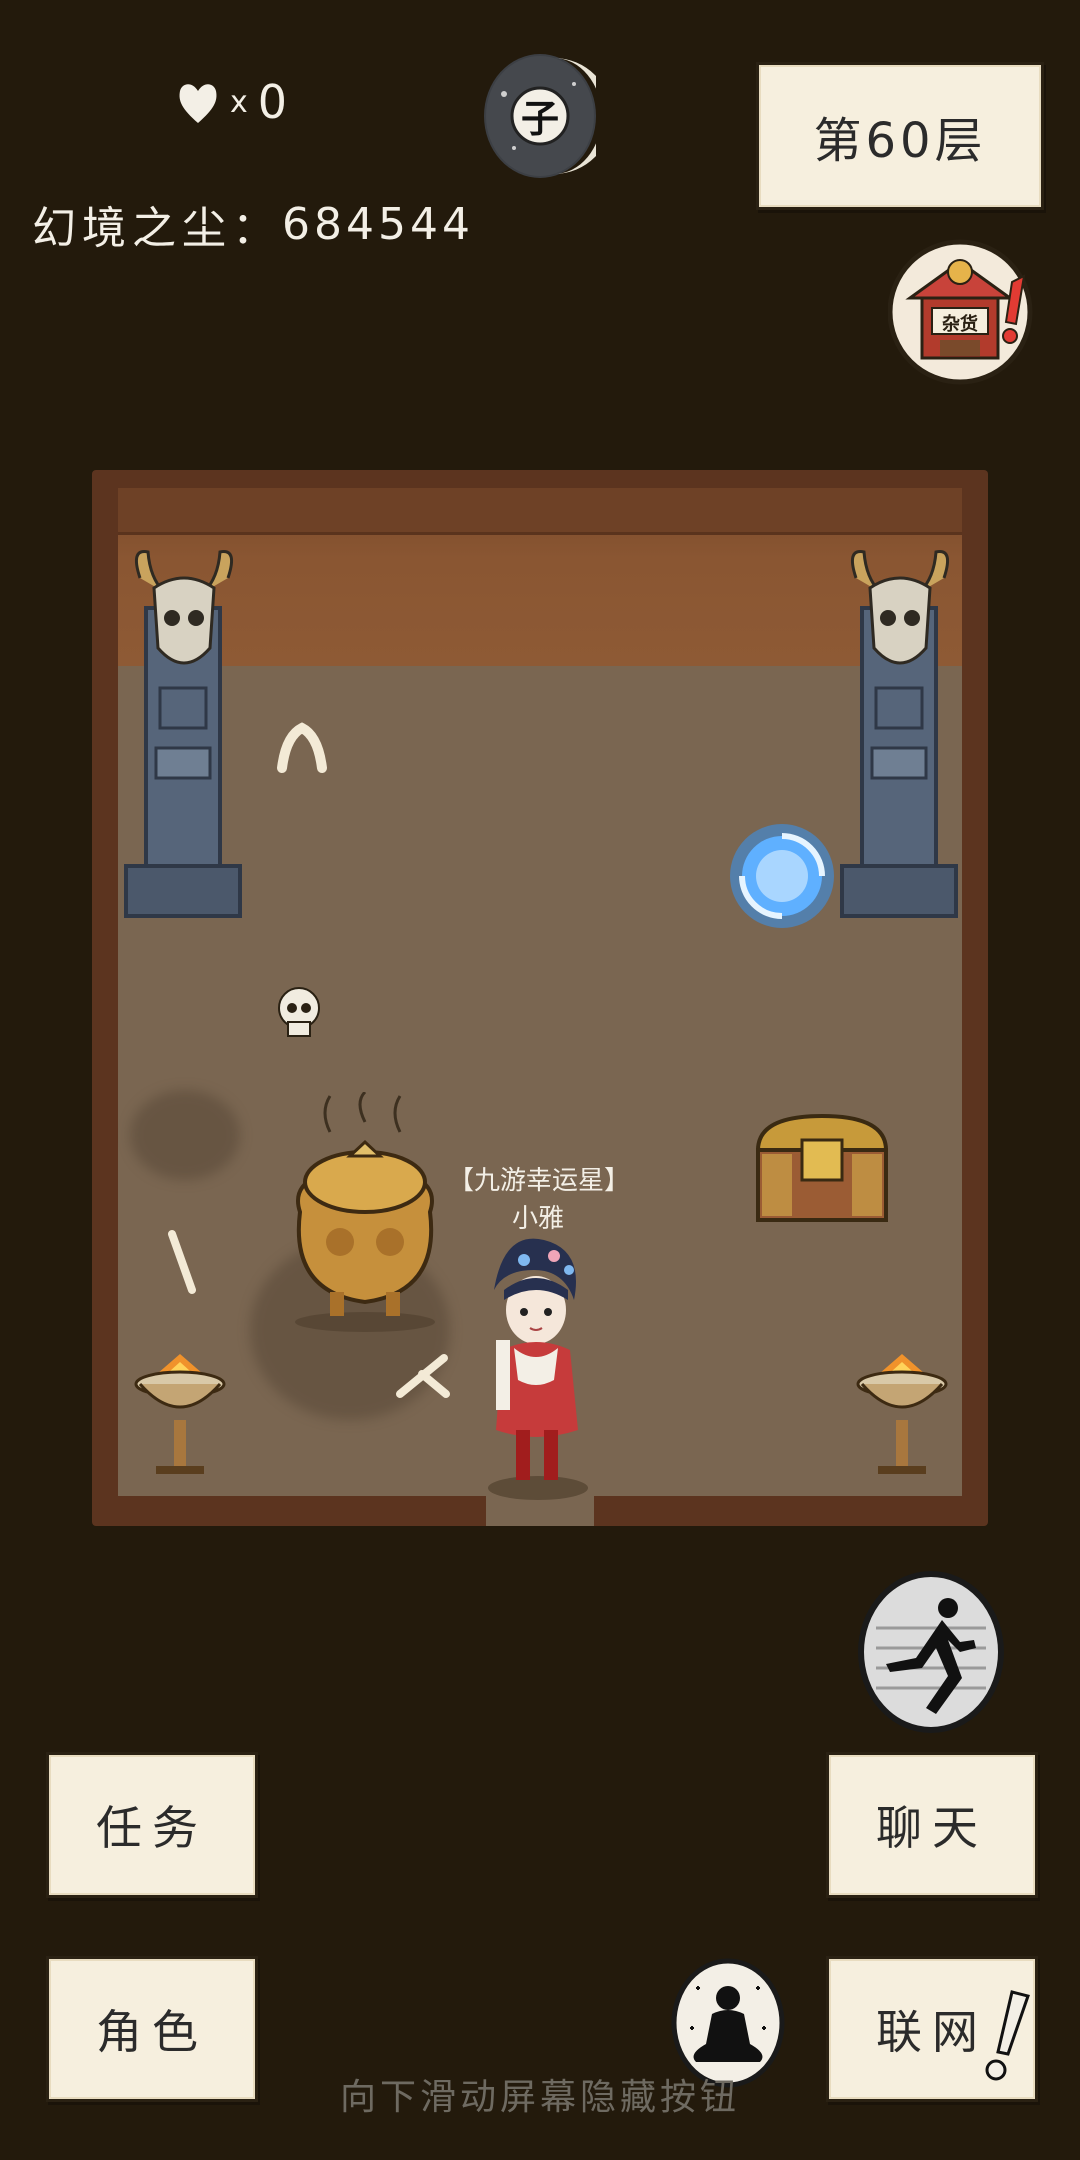 This screenshot has height=2160, width=1080. I want to click on shop-sign-text: 杂货, so click(960, 324).